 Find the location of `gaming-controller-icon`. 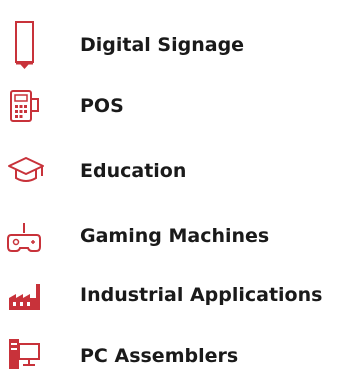

gaming-controller-icon is located at coordinates (26, 236).